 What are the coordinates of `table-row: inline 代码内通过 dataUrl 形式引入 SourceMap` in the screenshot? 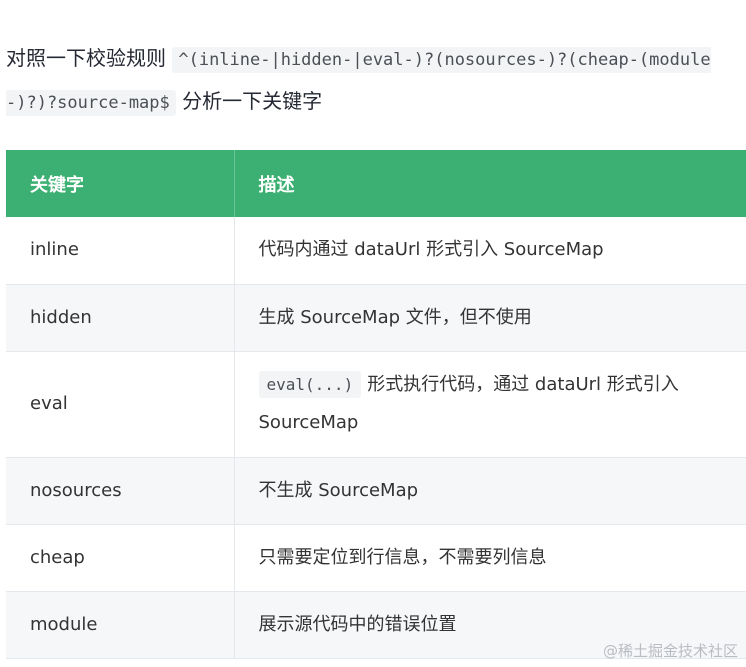 It's located at (376, 251).